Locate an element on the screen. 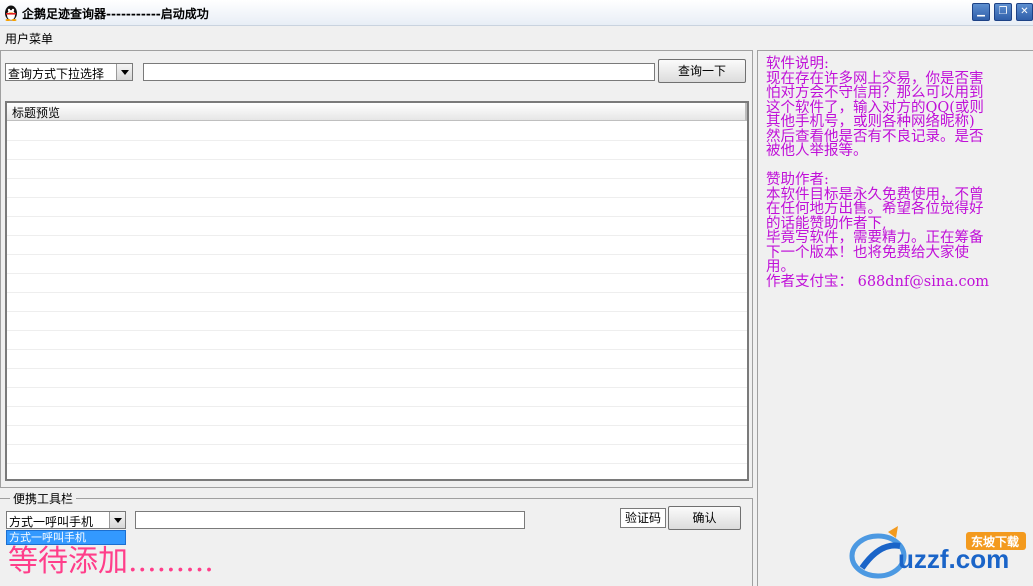  query-mode-value: 查询方式下拉选择 is located at coordinates (56, 74).